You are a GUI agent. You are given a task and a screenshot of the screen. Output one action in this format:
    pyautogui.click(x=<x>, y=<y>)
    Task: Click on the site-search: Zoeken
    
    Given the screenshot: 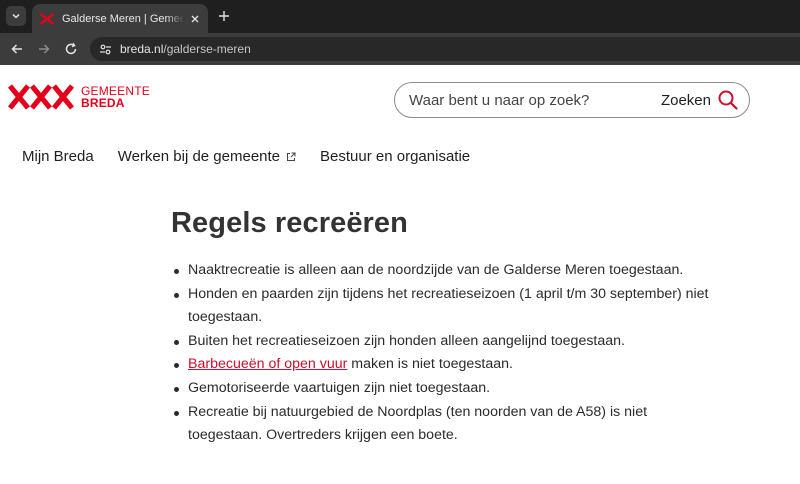 What is the action you would take?
    pyautogui.click(x=572, y=100)
    